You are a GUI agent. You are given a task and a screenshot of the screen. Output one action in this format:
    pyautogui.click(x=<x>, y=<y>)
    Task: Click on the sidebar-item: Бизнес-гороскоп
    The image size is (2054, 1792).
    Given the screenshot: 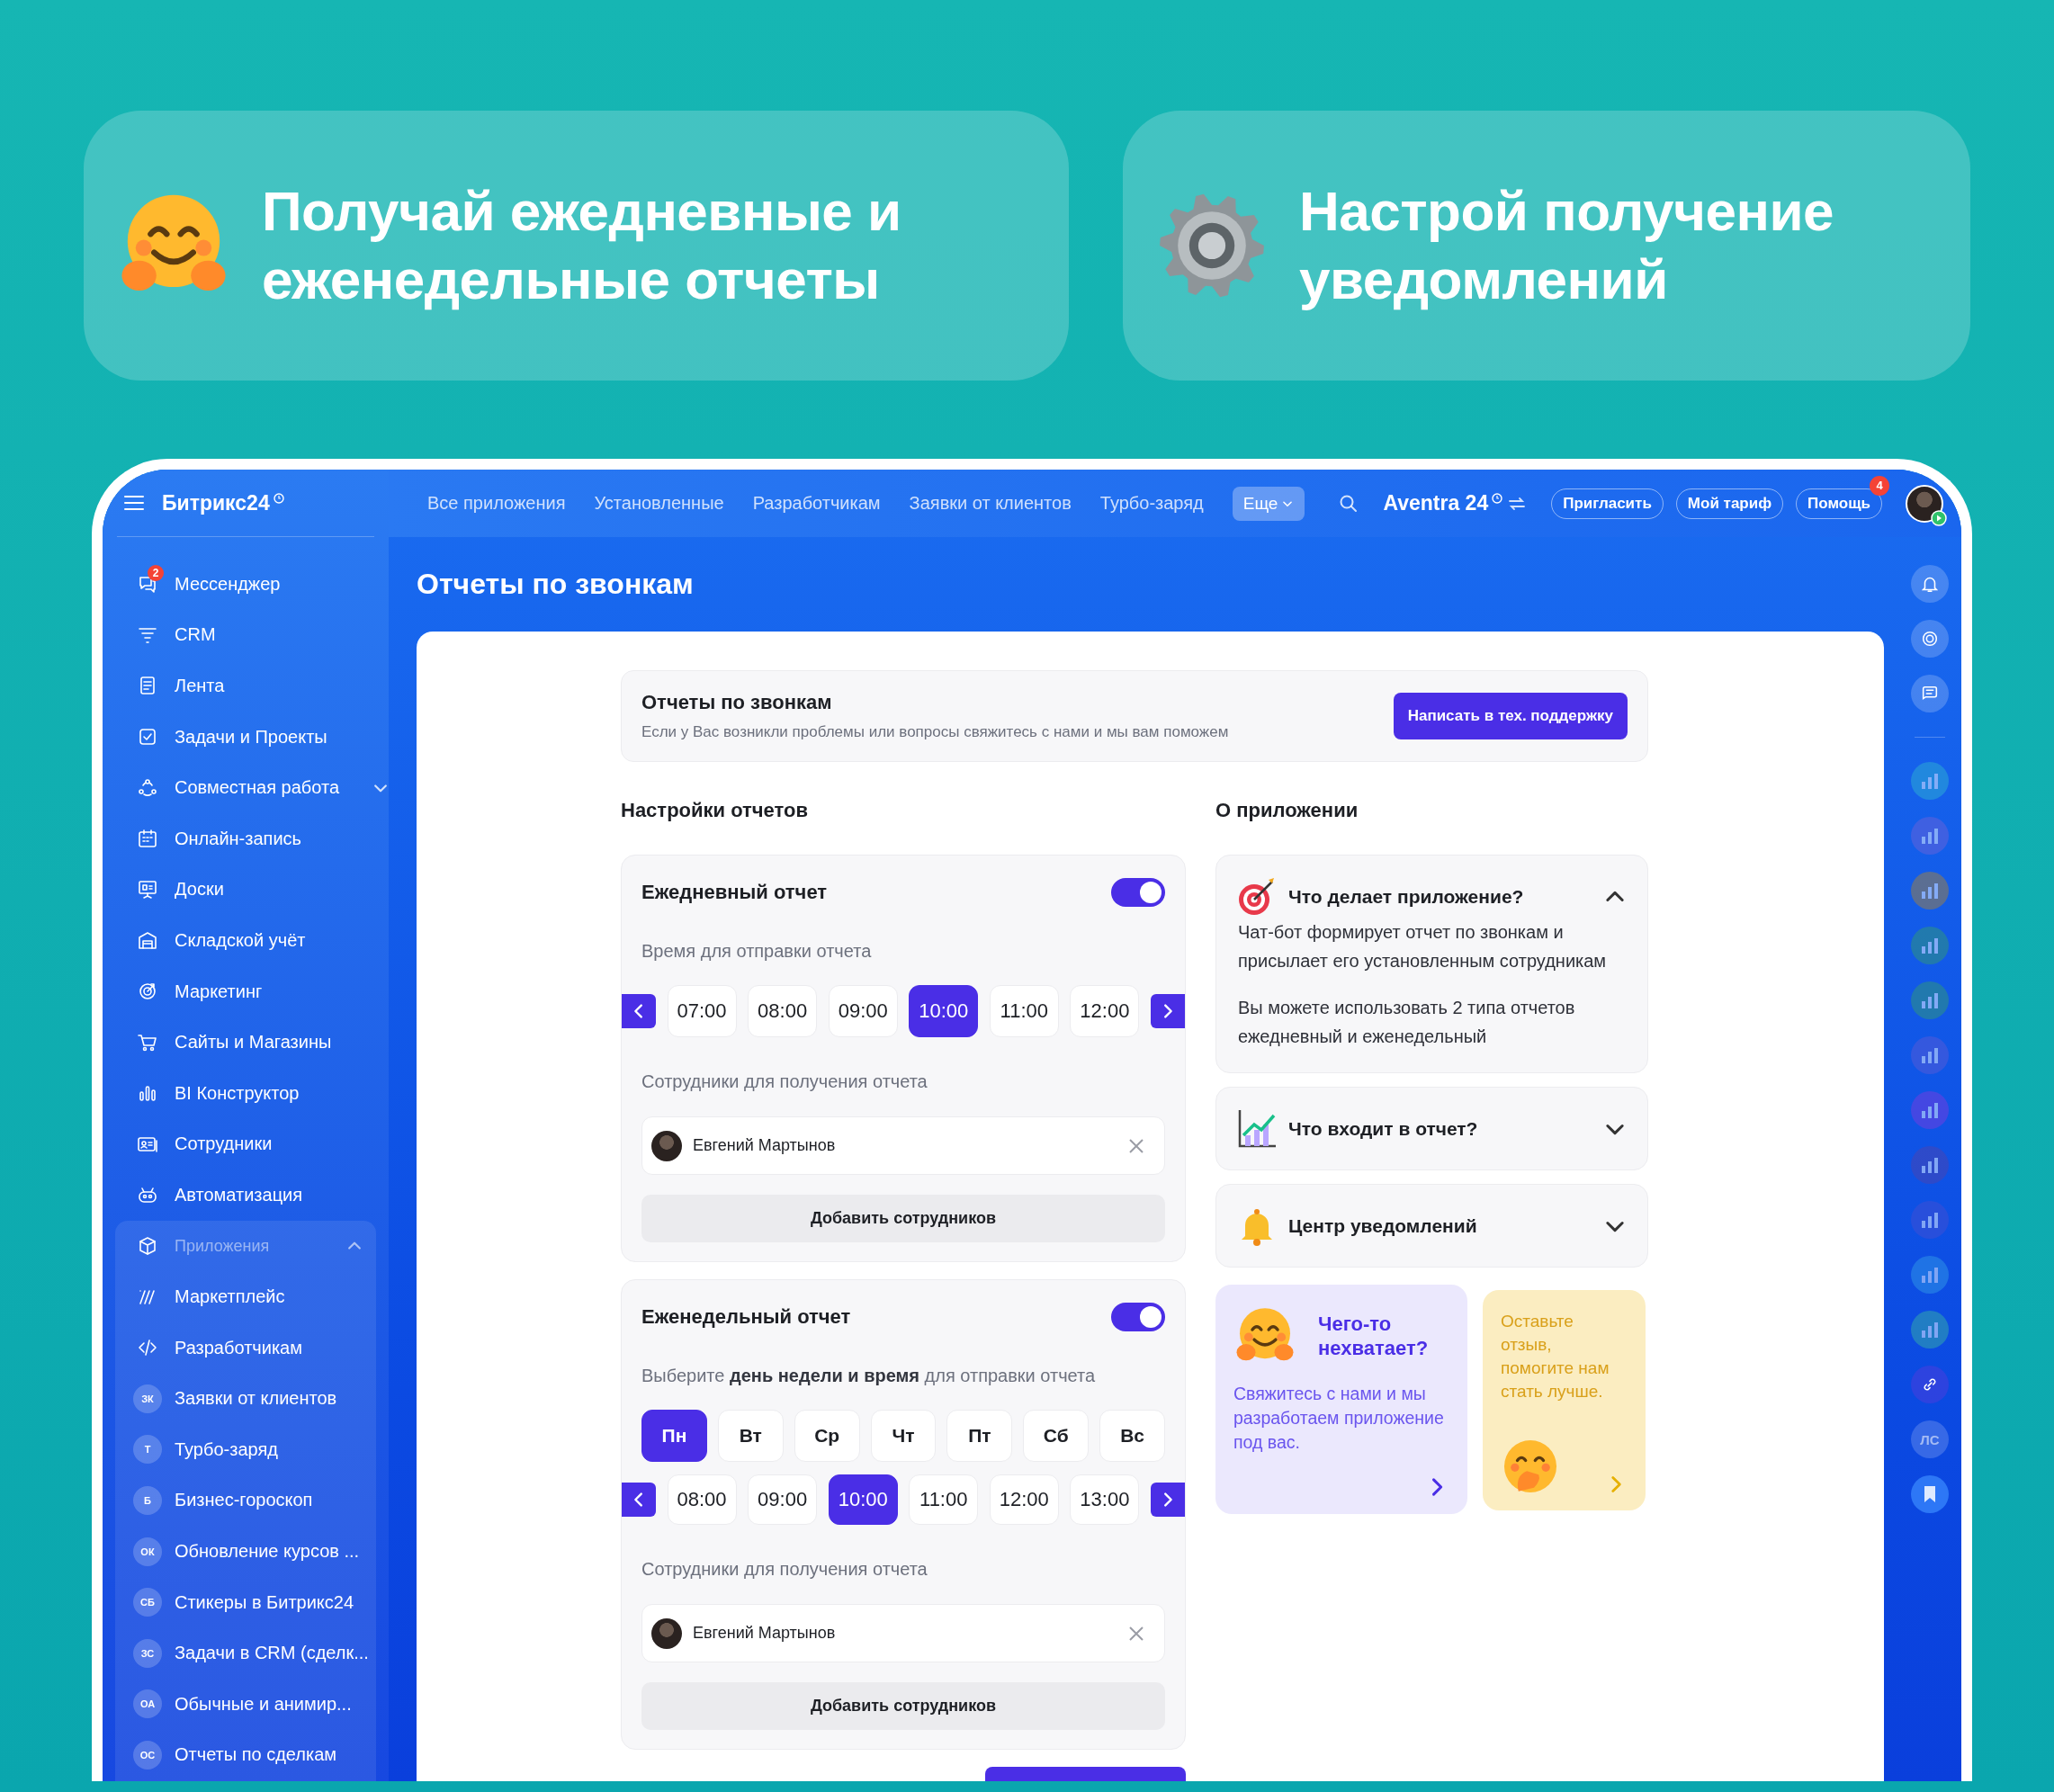 What is the action you would take?
    pyautogui.click(x=244, y=1500)
    